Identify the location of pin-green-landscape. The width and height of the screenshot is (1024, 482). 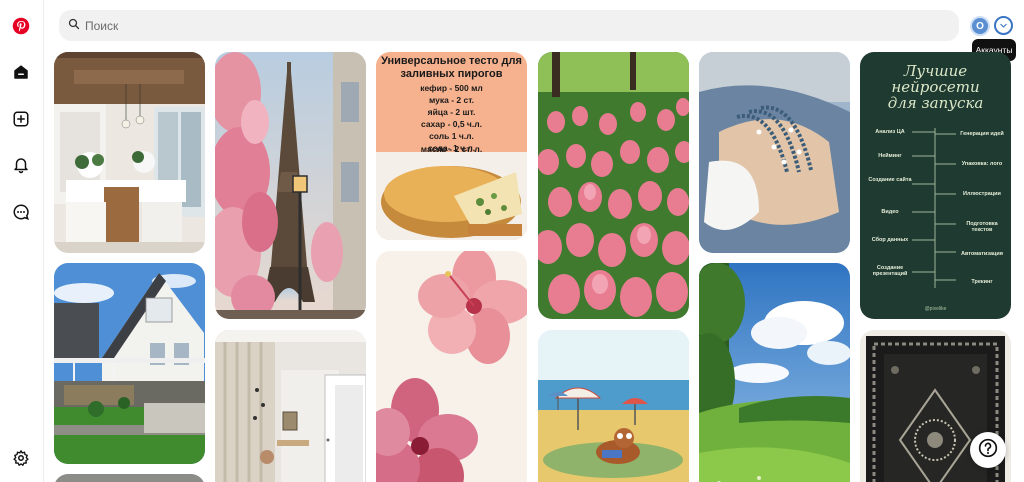
(774, 372).